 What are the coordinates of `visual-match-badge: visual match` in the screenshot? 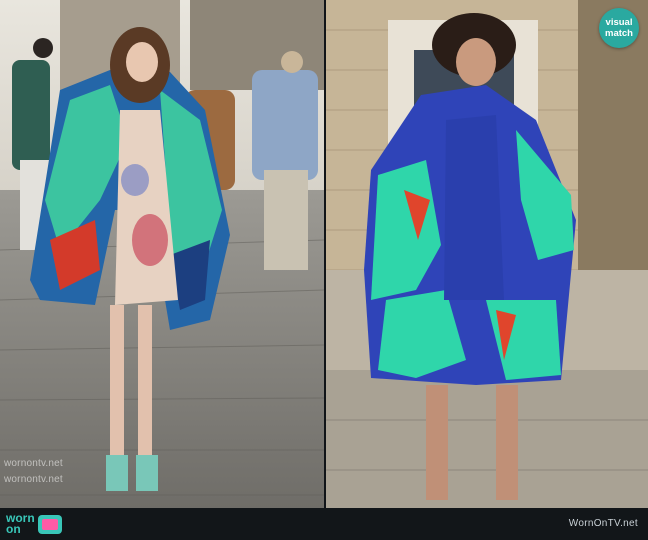 It's located at (619, 28).